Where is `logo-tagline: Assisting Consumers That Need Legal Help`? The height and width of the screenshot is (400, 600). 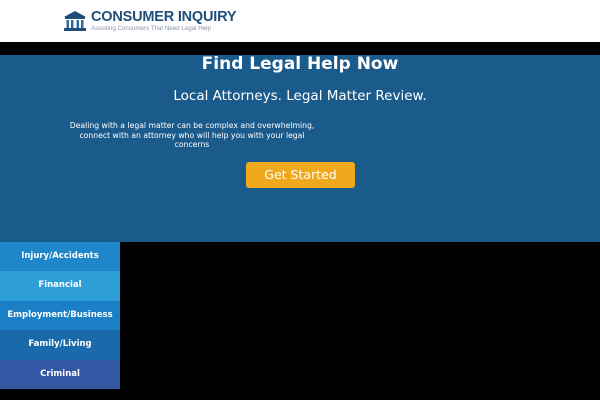 logo-tagline: Assisting Consumers That Need Legal Help is located at coordinates (151, 28).